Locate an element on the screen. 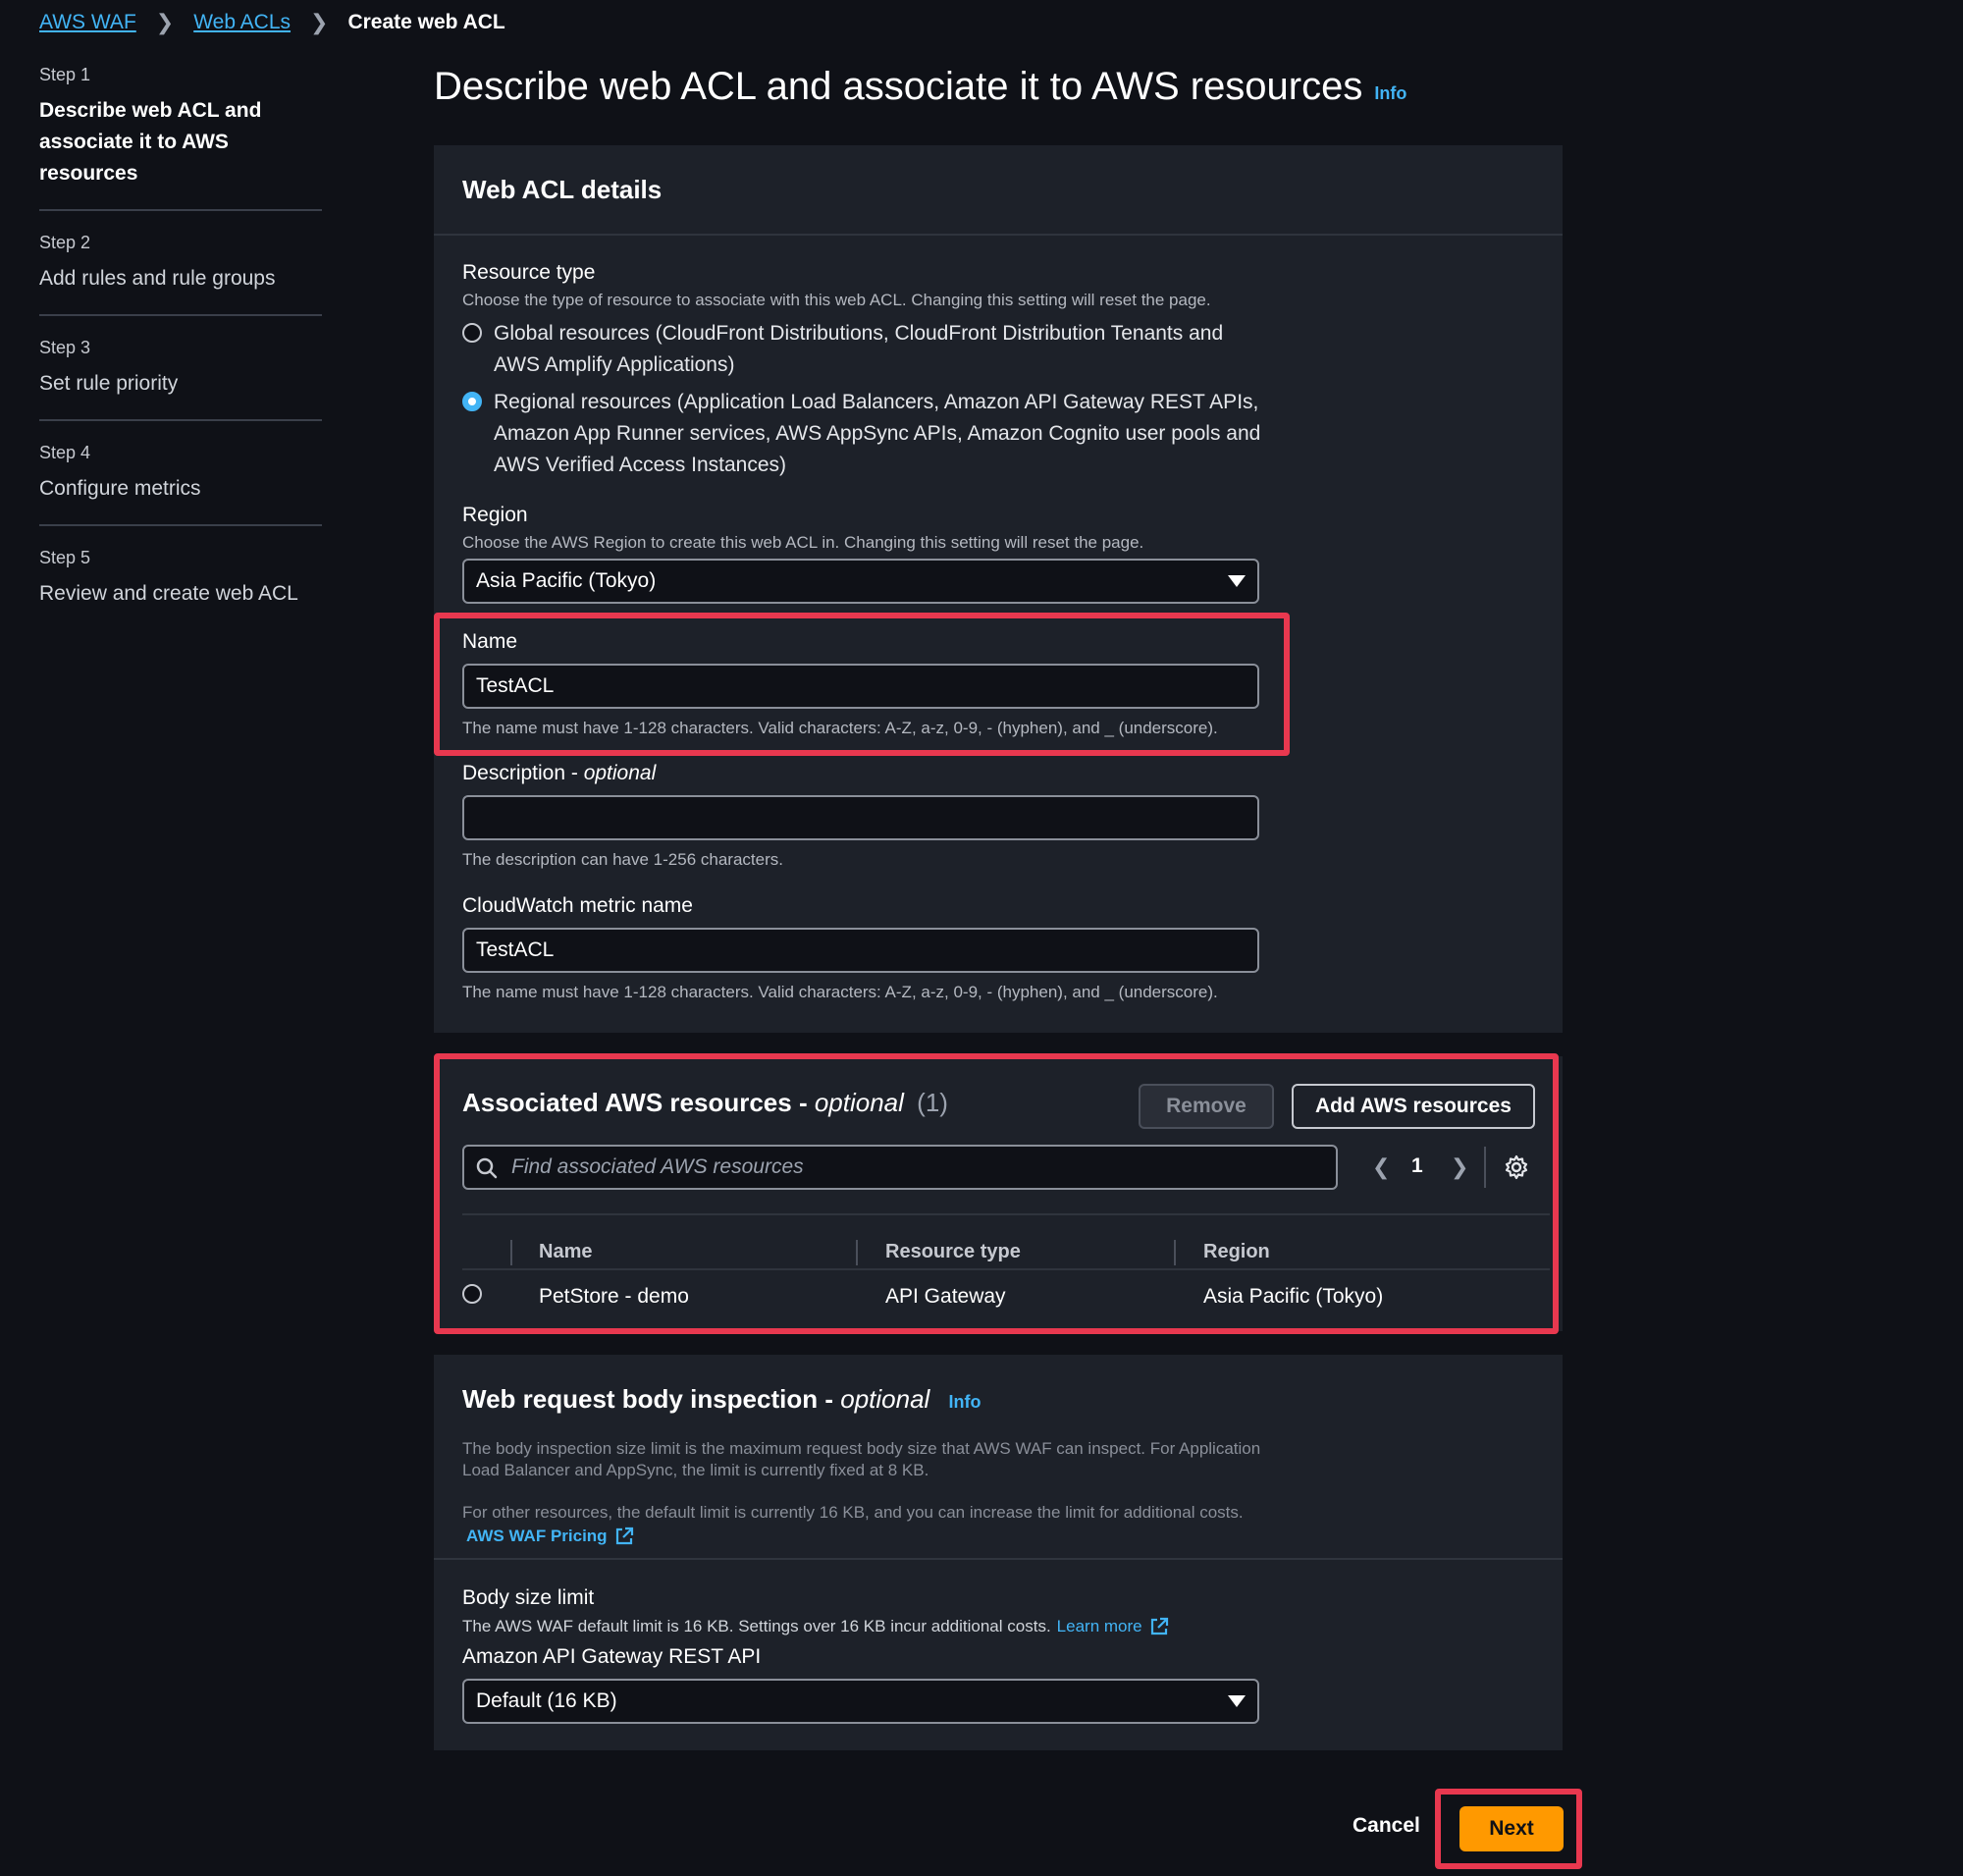 The width and height of the screenshot is (1963, 1876). breadcrumb-current: Create web ACL is located at coordinates (426, 22).